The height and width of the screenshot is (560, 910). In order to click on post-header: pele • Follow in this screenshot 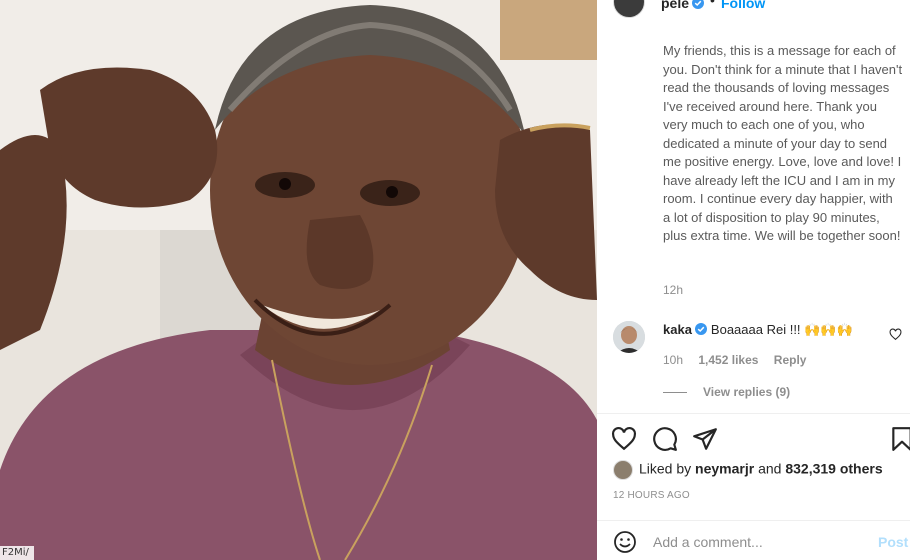, I will do `click(753, 11)`.